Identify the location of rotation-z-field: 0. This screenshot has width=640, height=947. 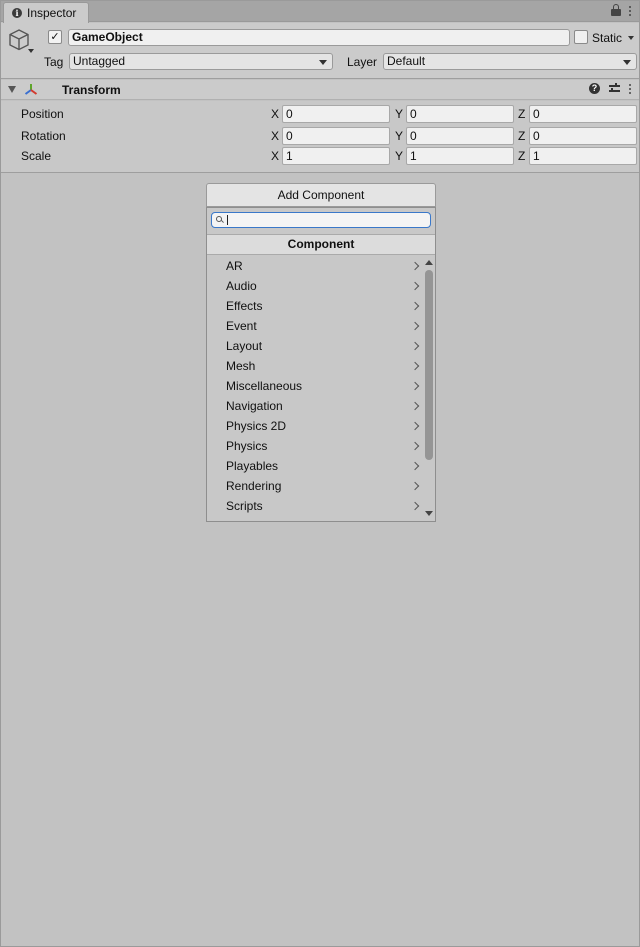
(583, 136).